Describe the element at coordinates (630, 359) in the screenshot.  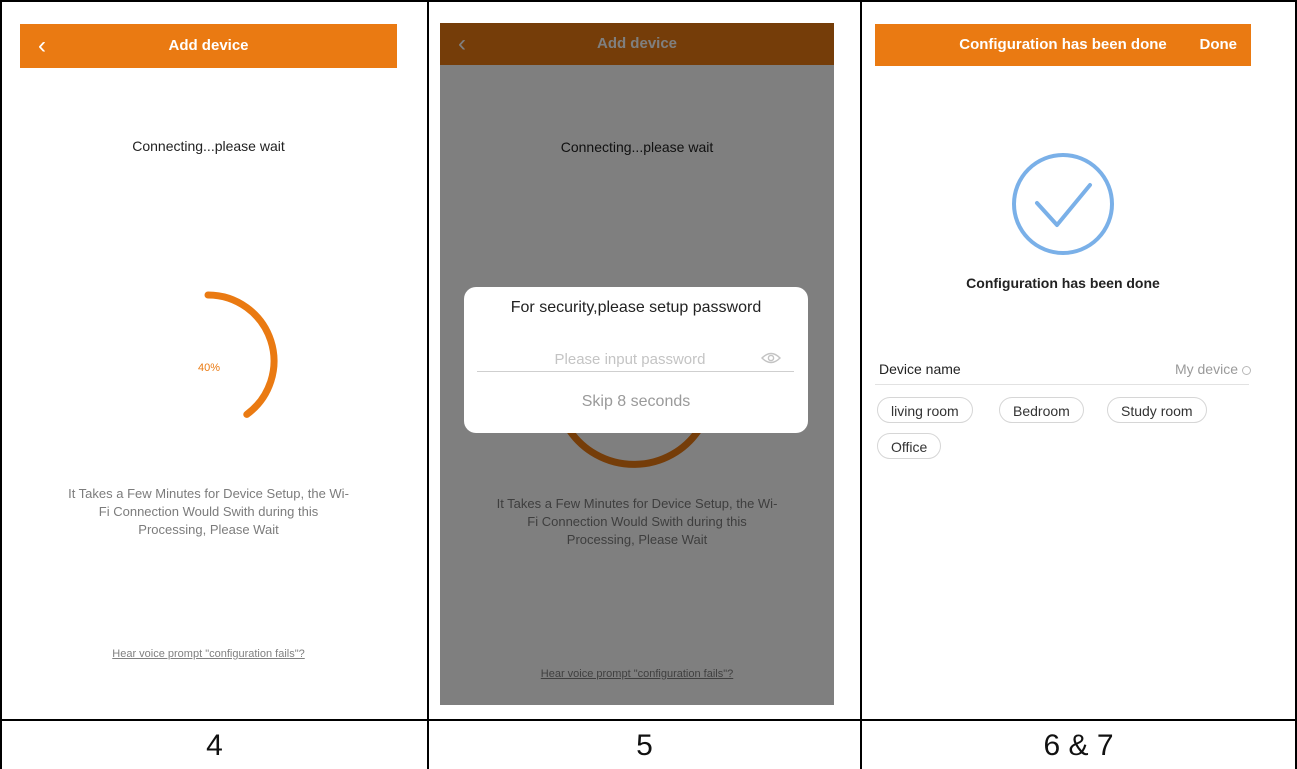
I see `password-input` at that location.